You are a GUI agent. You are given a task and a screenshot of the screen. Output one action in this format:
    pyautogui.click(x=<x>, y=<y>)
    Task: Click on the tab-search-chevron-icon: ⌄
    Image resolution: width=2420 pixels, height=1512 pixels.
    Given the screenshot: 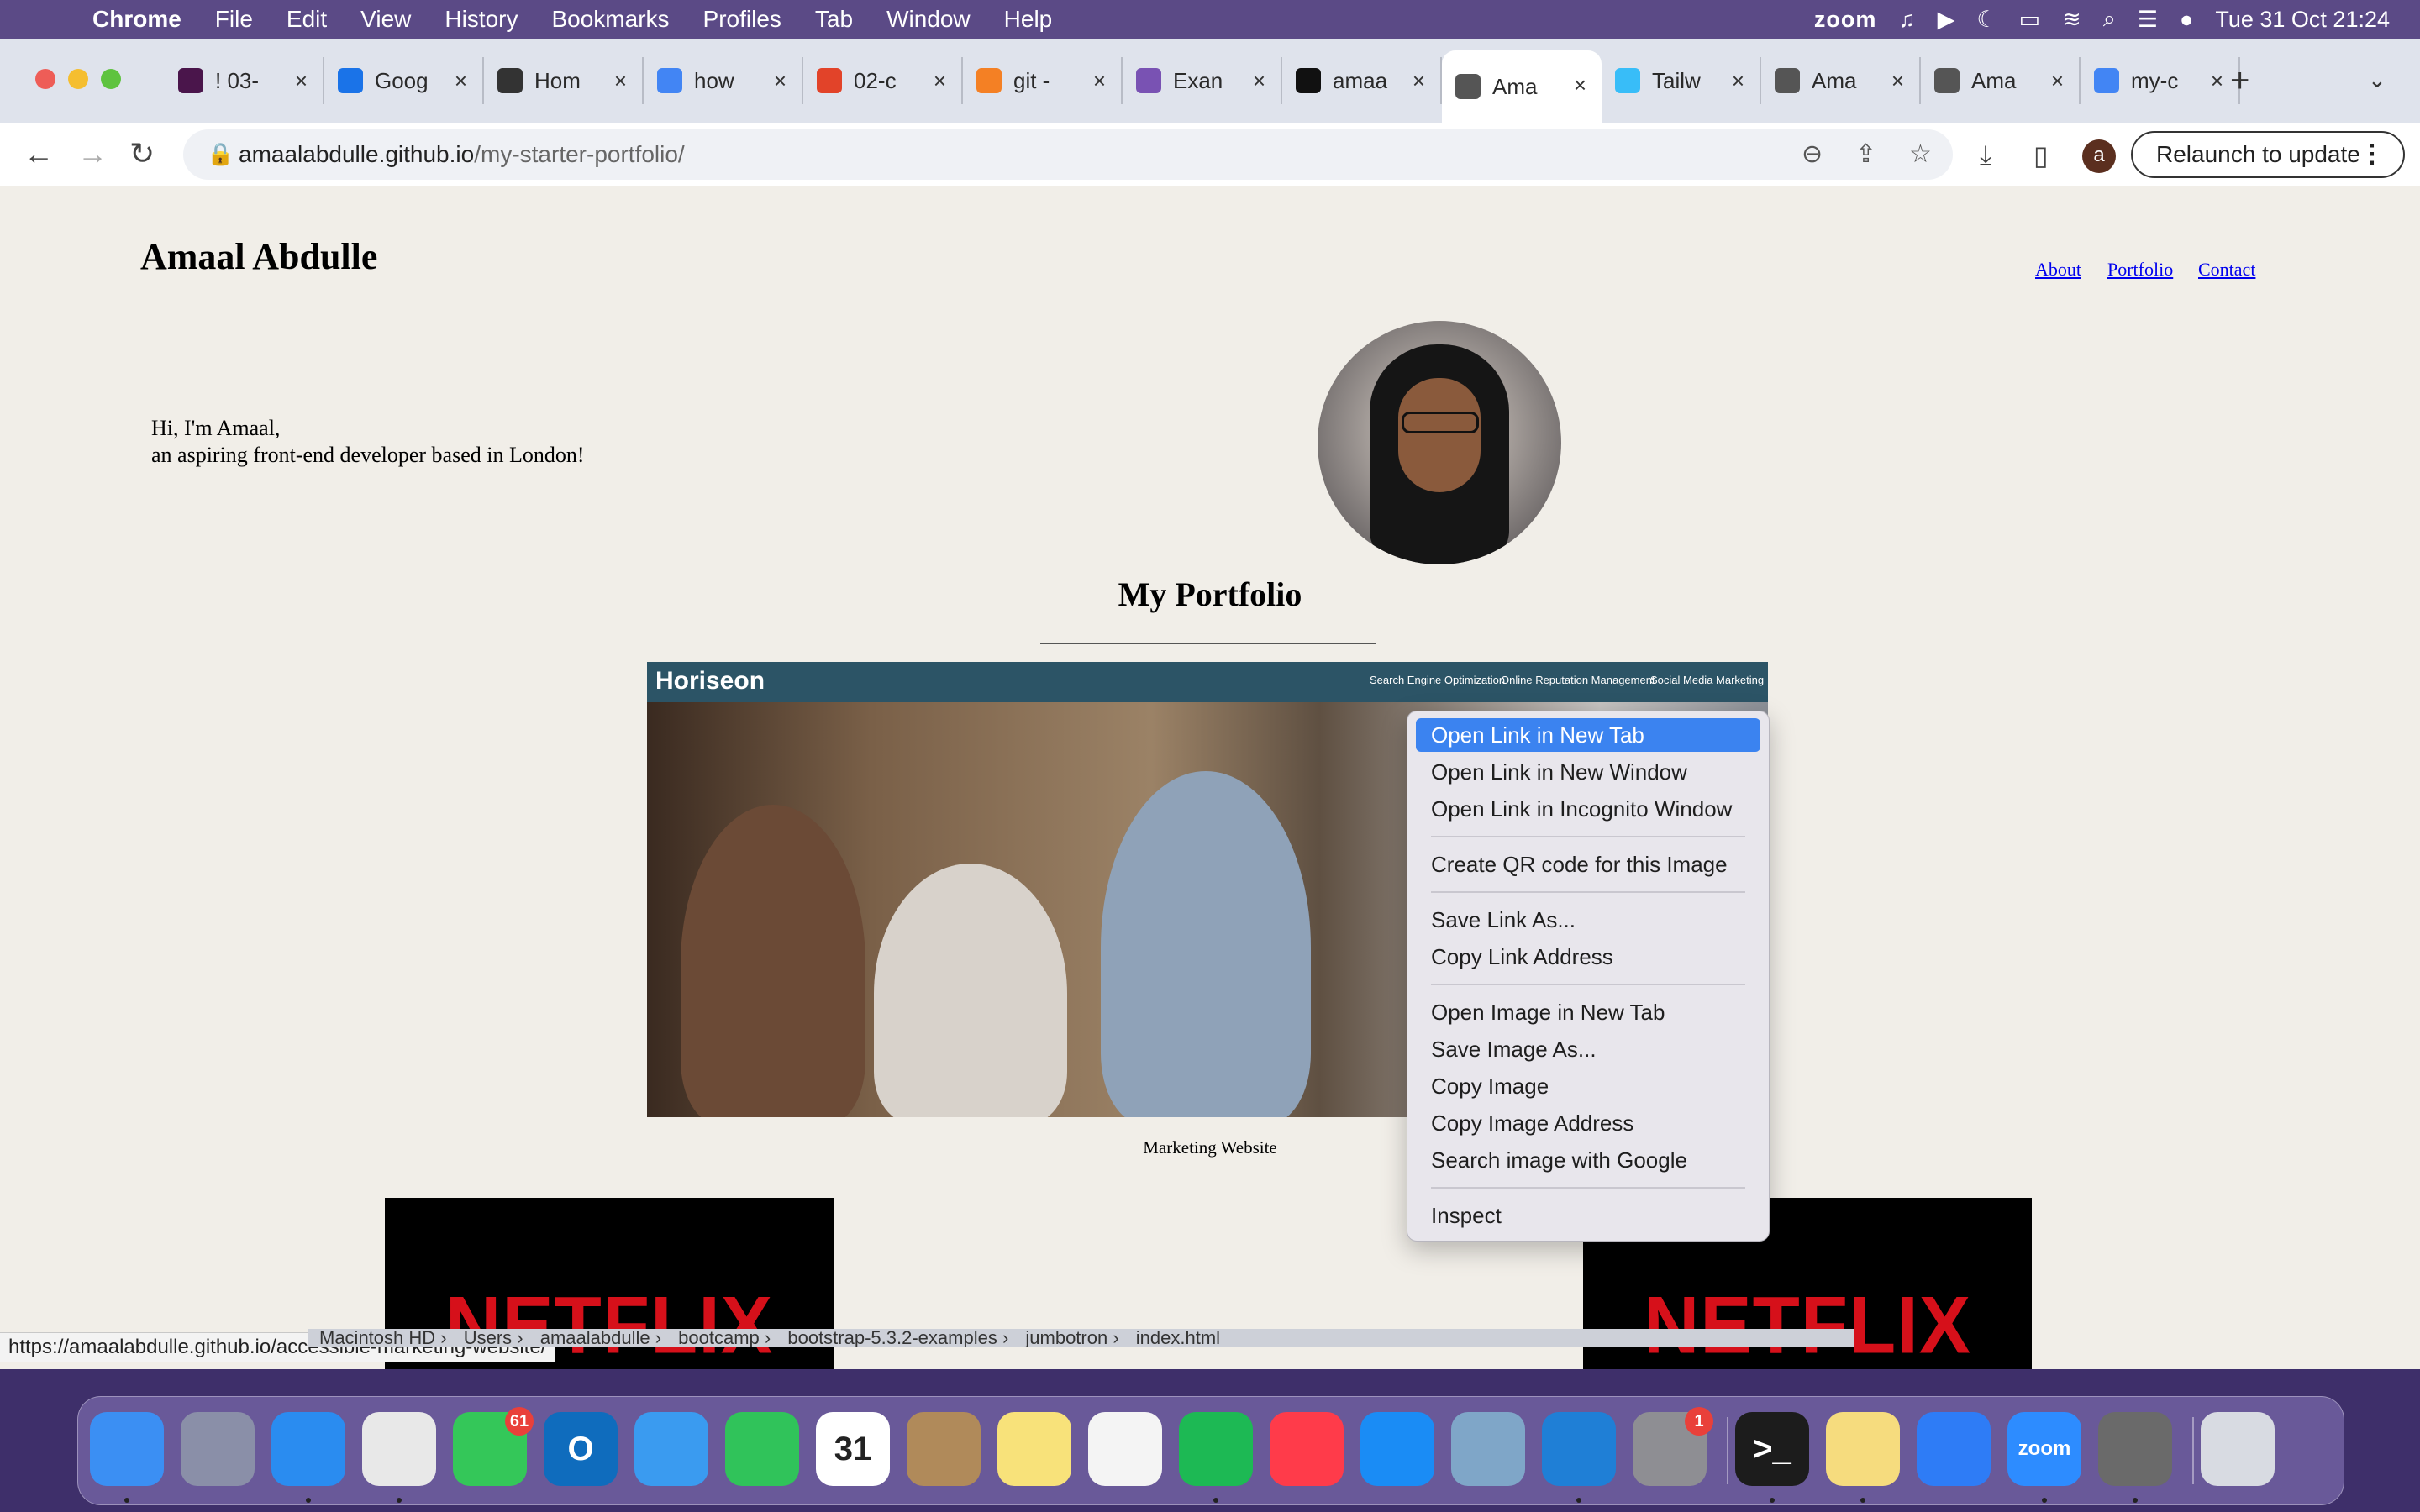 What is the action you would take?
    pyautogui.click(x=2377, y=80)
    